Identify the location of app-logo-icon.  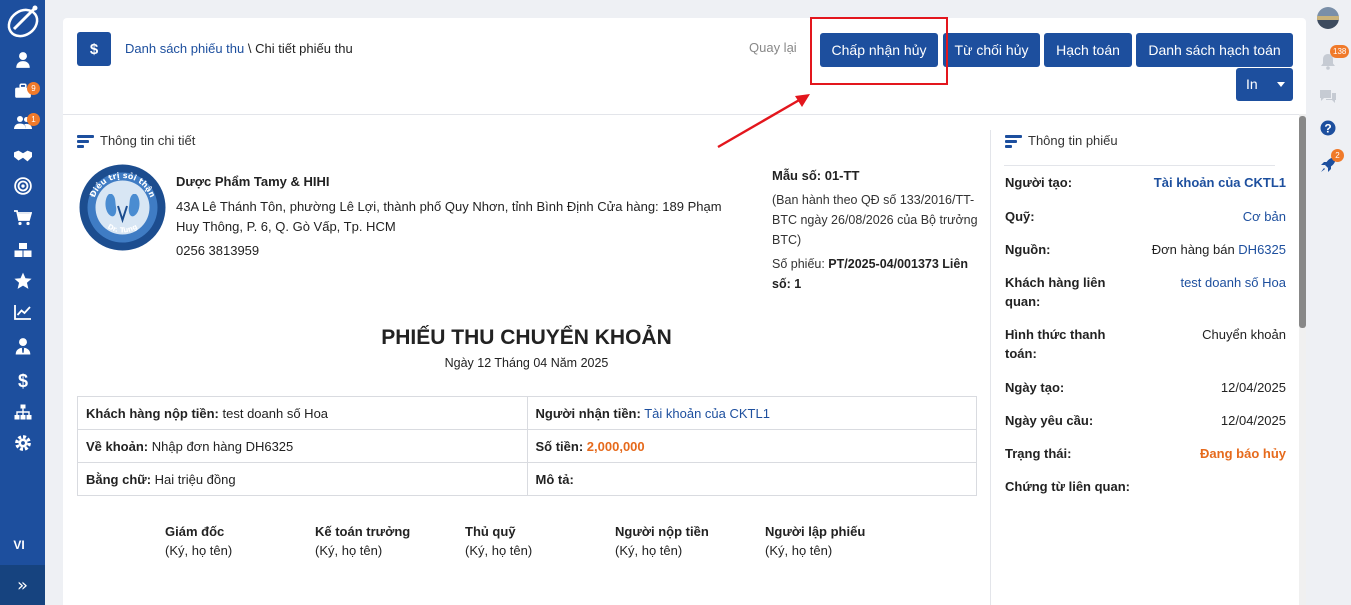
(23, 21).